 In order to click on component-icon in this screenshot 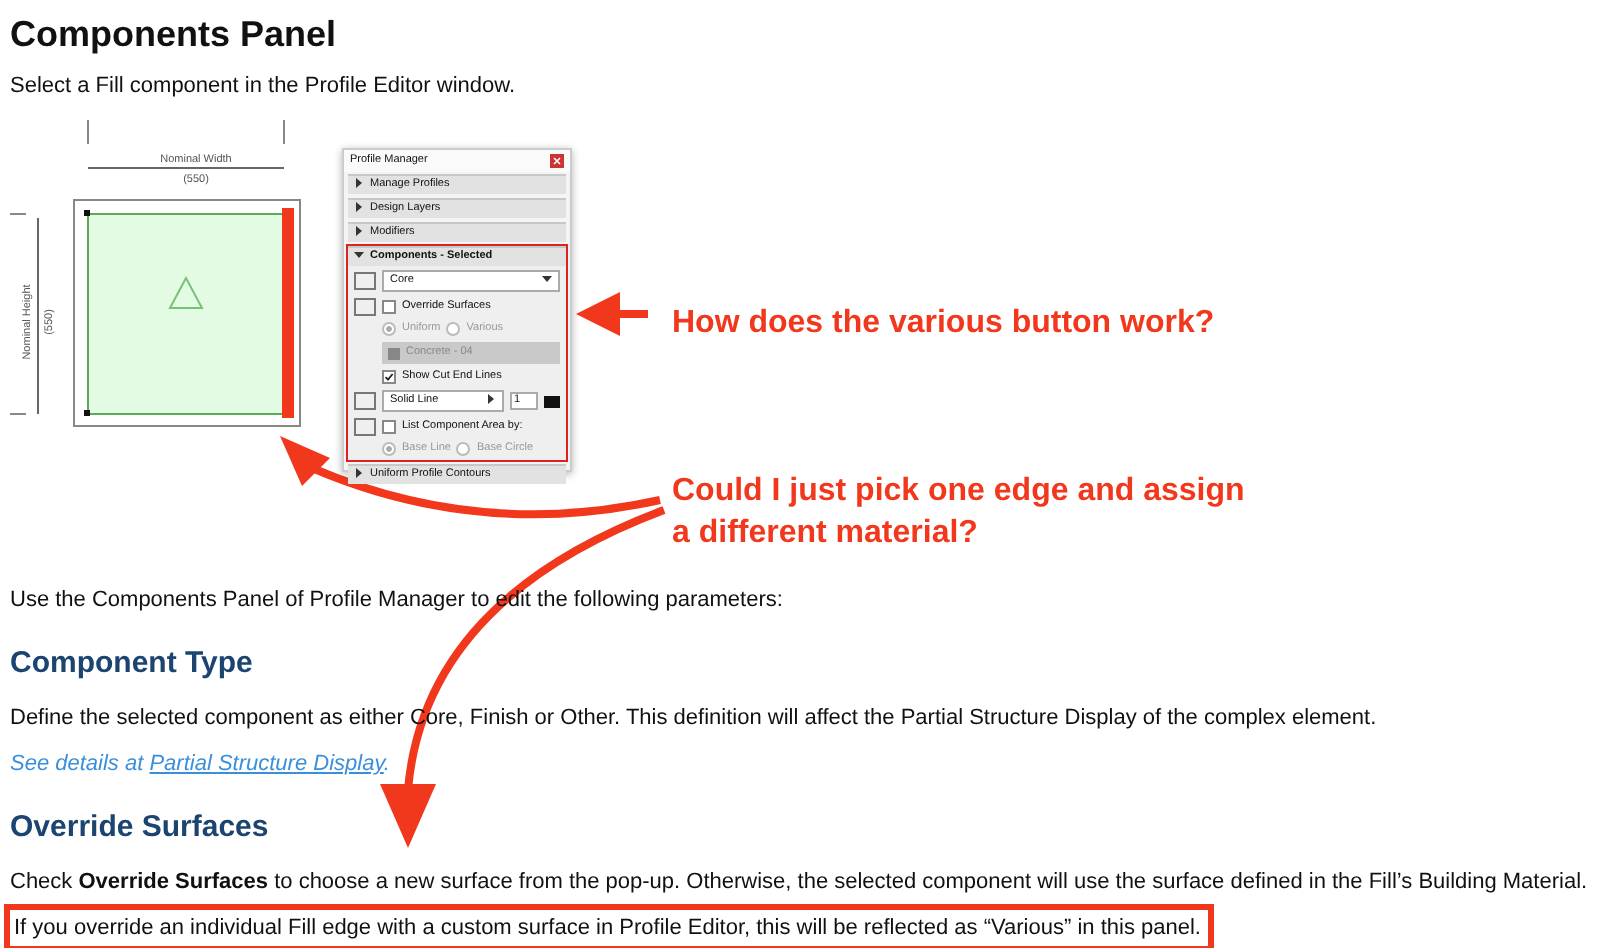, I will do `click(365, 281)`.